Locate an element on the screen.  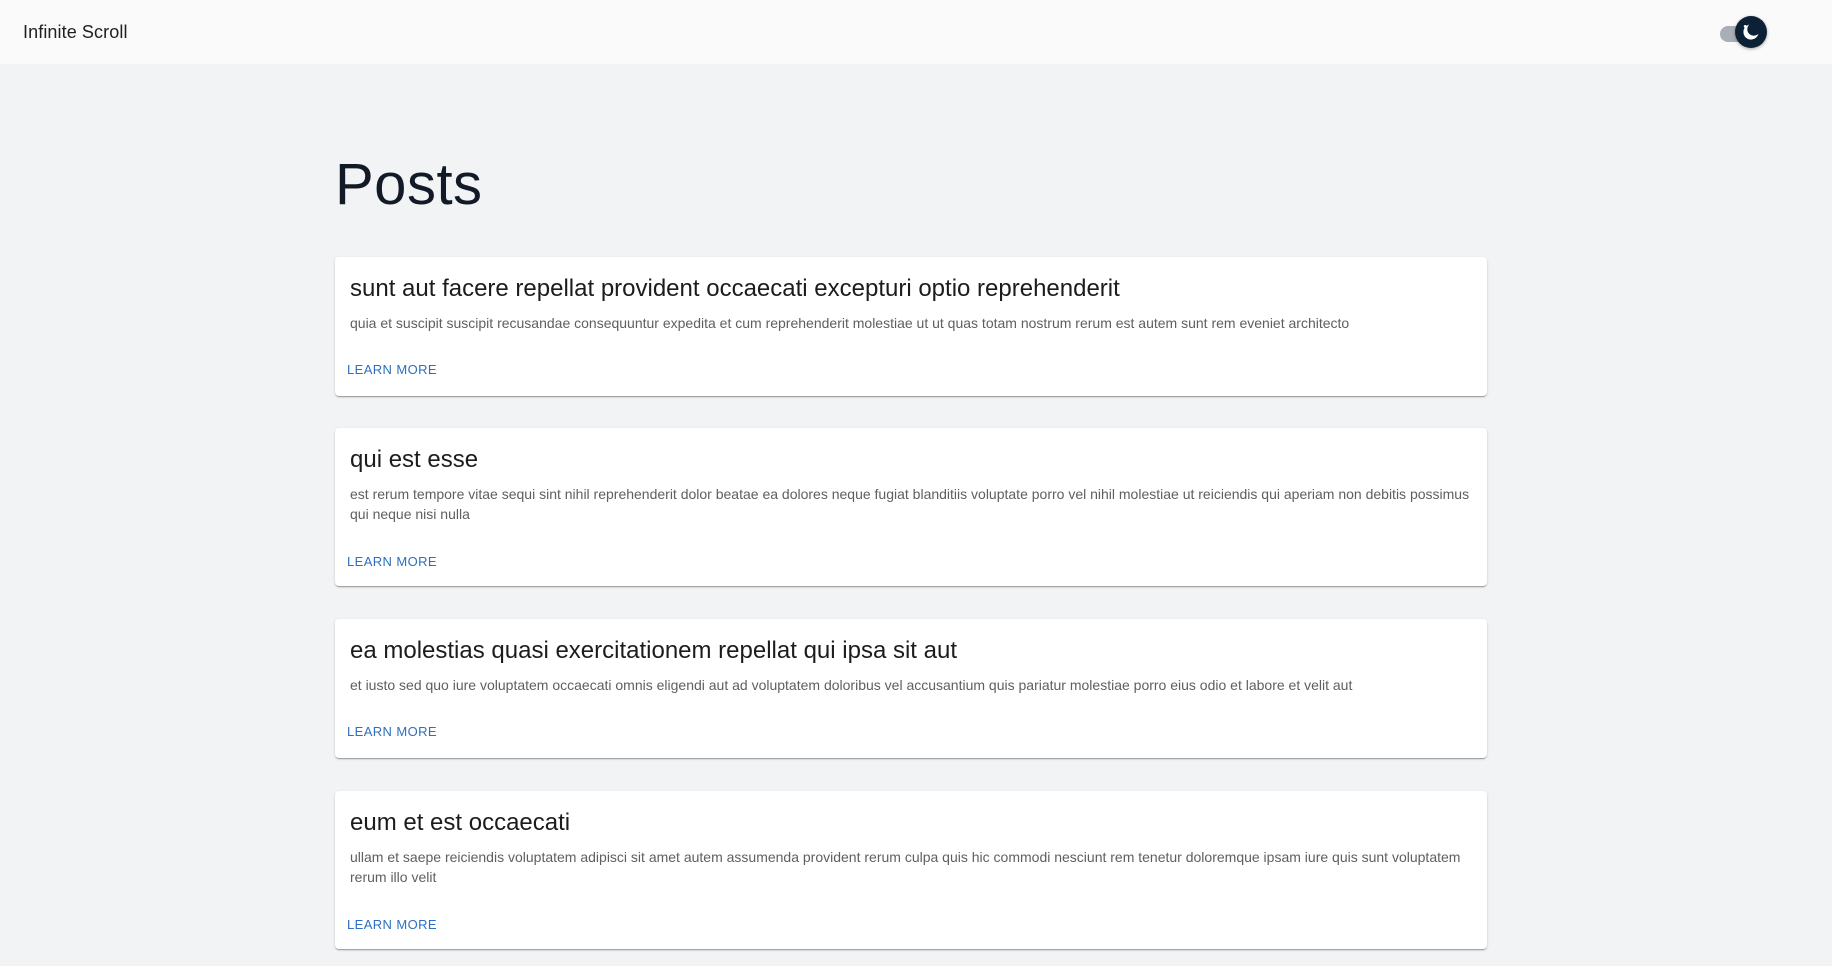
post-title: eum et est occaecati is located at coordinates (460, 822).